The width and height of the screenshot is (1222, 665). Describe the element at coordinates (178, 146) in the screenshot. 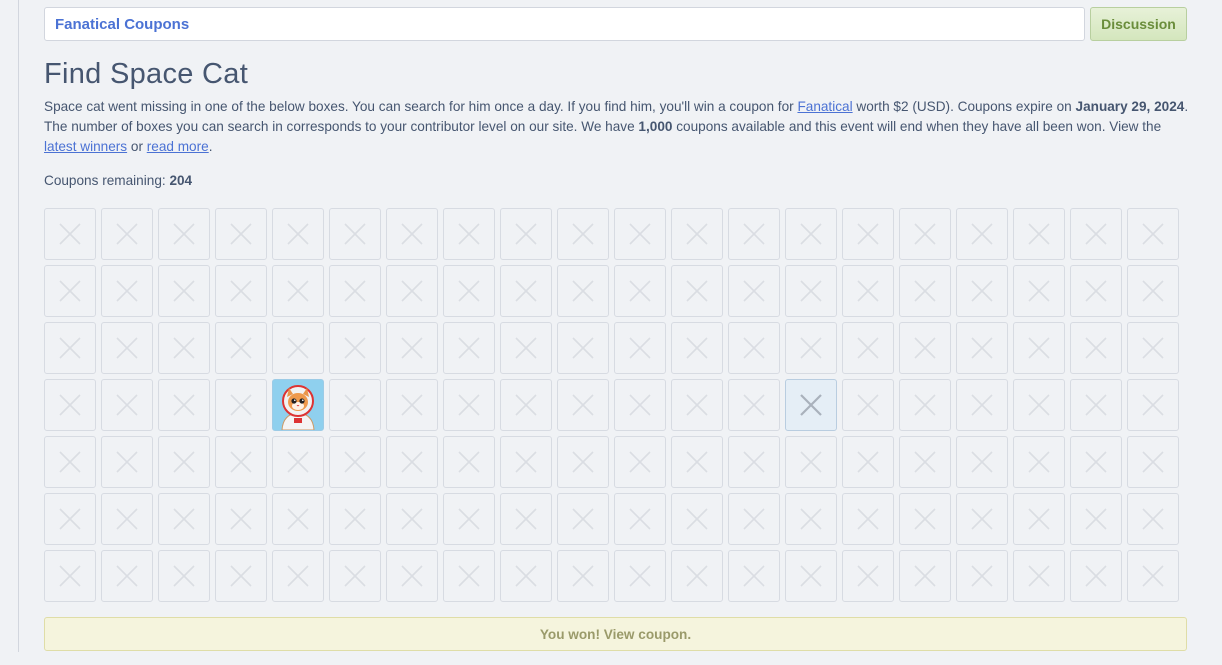

I see `read-more-link: read more` at that location.